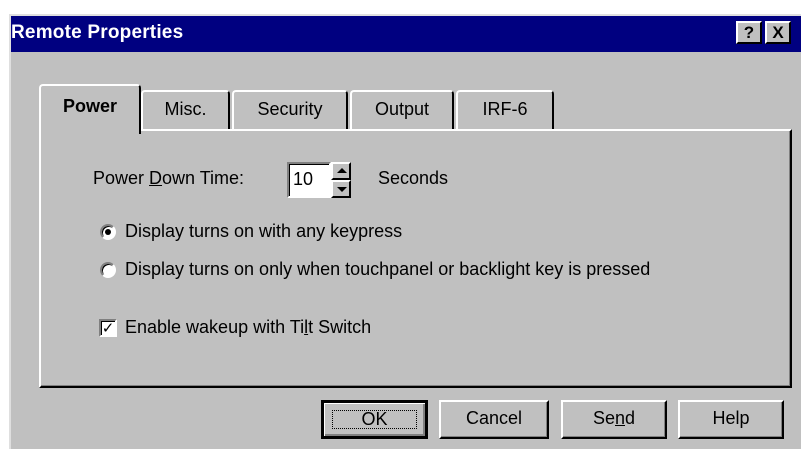  Describe the element at coordinates (494, 419) in the screenshot. I see `cancel-button: Cancel` at that location.